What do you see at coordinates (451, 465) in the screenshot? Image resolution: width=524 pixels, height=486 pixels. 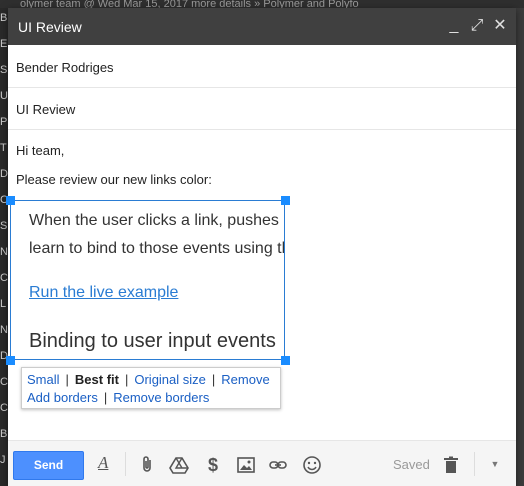 I see `discard-draft-icon` at bounding box center [451, 465].